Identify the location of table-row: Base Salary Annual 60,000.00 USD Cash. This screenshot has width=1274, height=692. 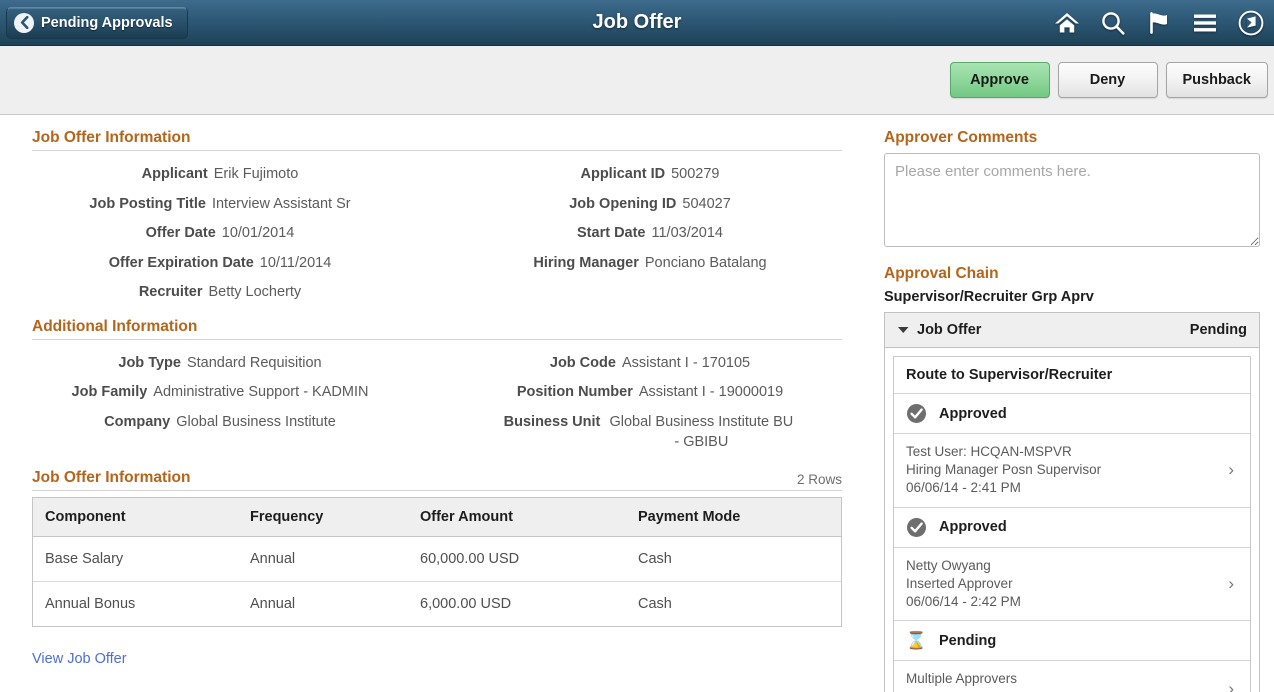
(437, 559).